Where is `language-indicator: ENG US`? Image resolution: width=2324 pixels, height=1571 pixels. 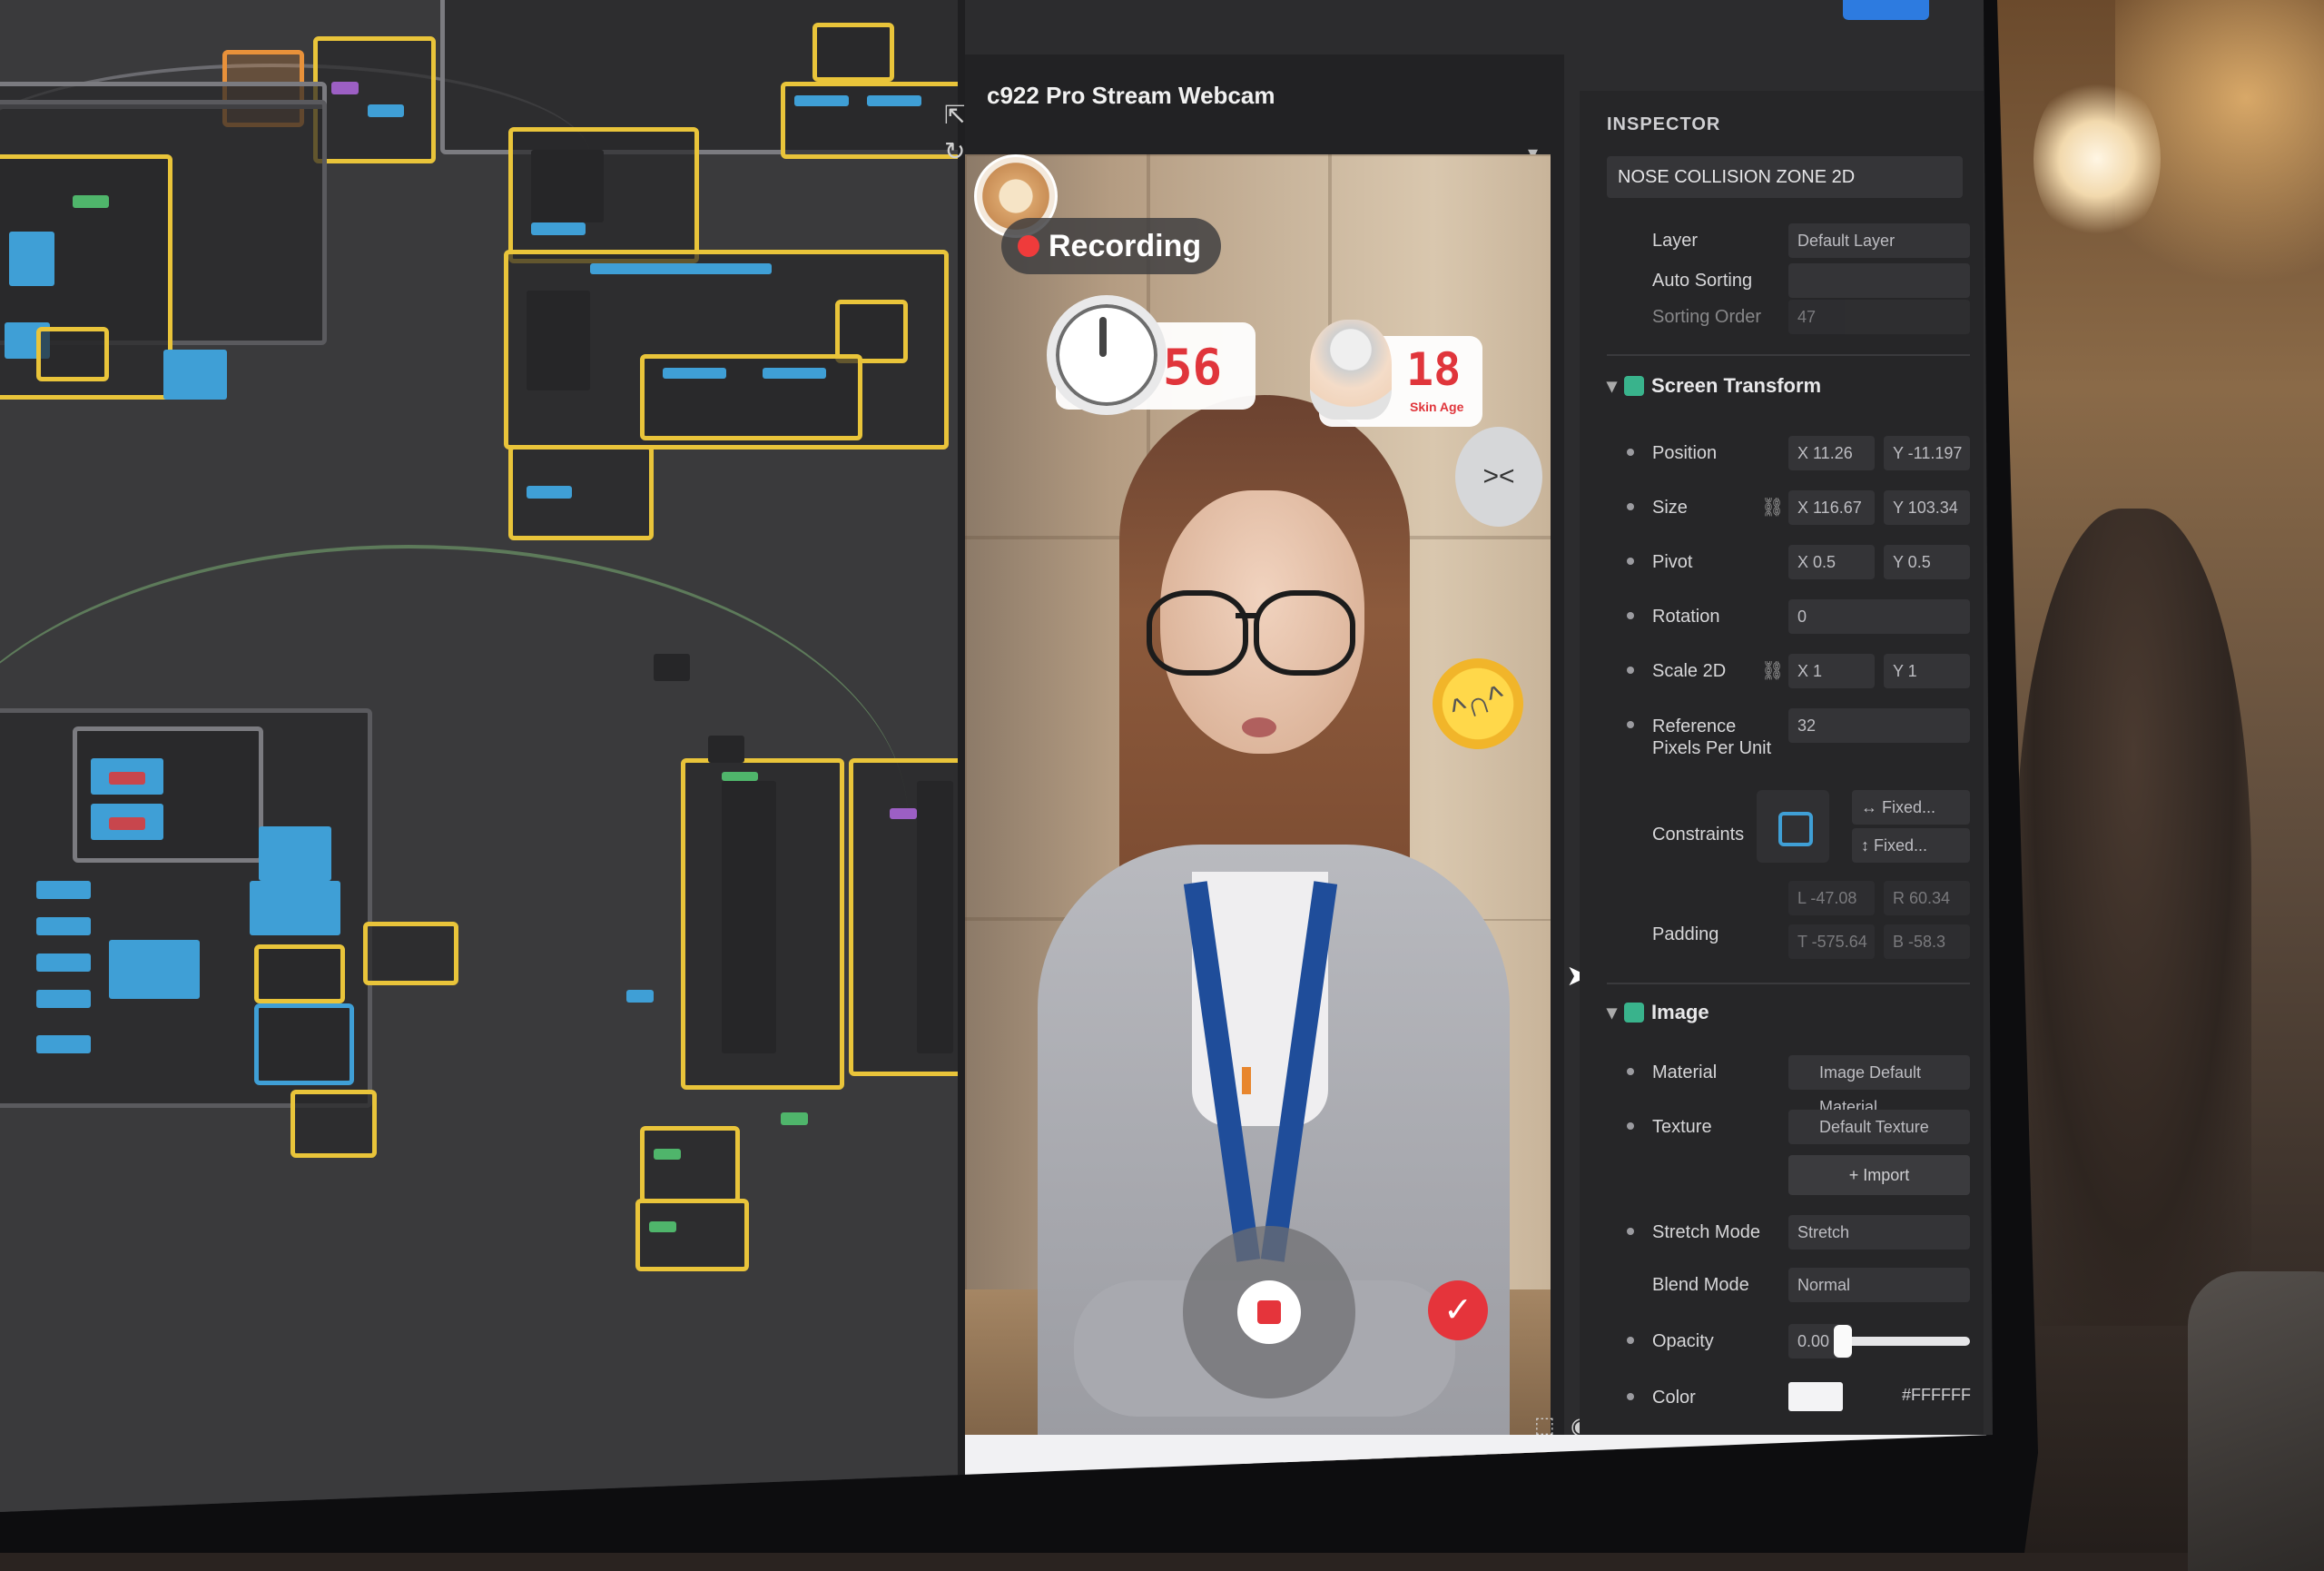
language-indicator: ENG US is located at coordinates (1723, 1462).